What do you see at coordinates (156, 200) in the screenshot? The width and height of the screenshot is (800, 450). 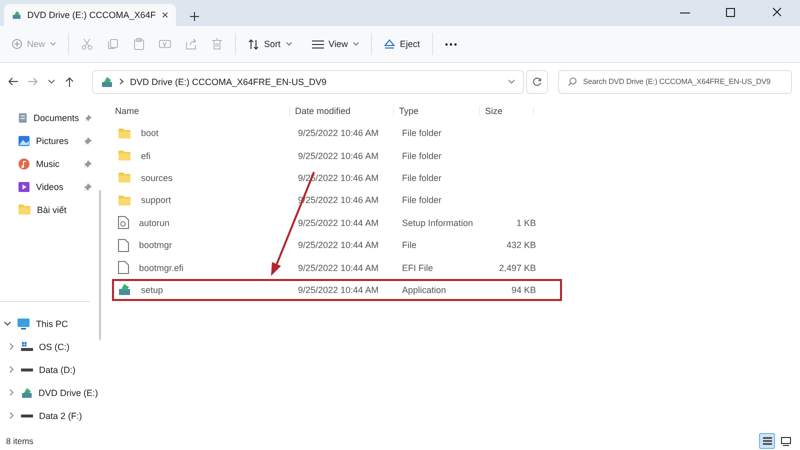 I see `file-name: support` at bounding box center [156, 200].